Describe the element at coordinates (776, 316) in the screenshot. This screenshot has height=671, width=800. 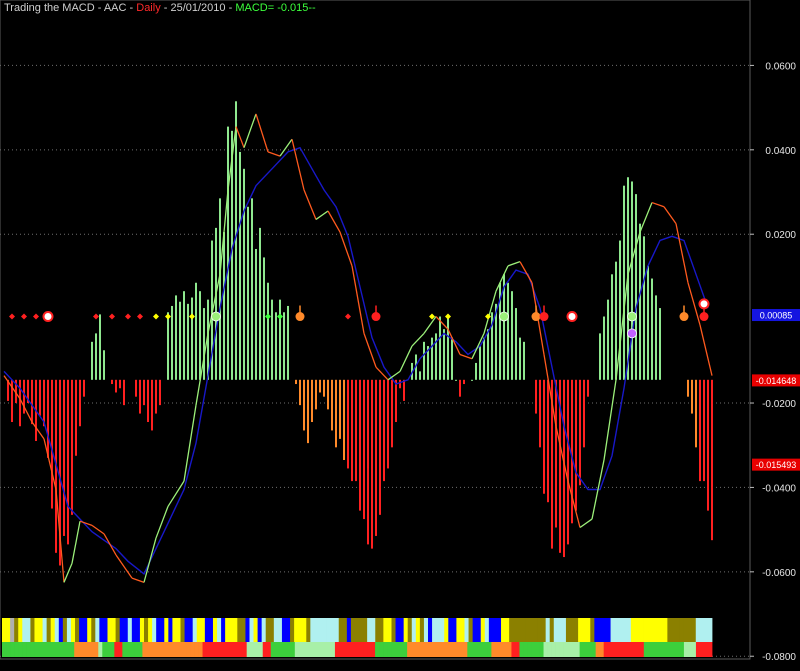
I see `value-badge-label: 0.00085` at that location.